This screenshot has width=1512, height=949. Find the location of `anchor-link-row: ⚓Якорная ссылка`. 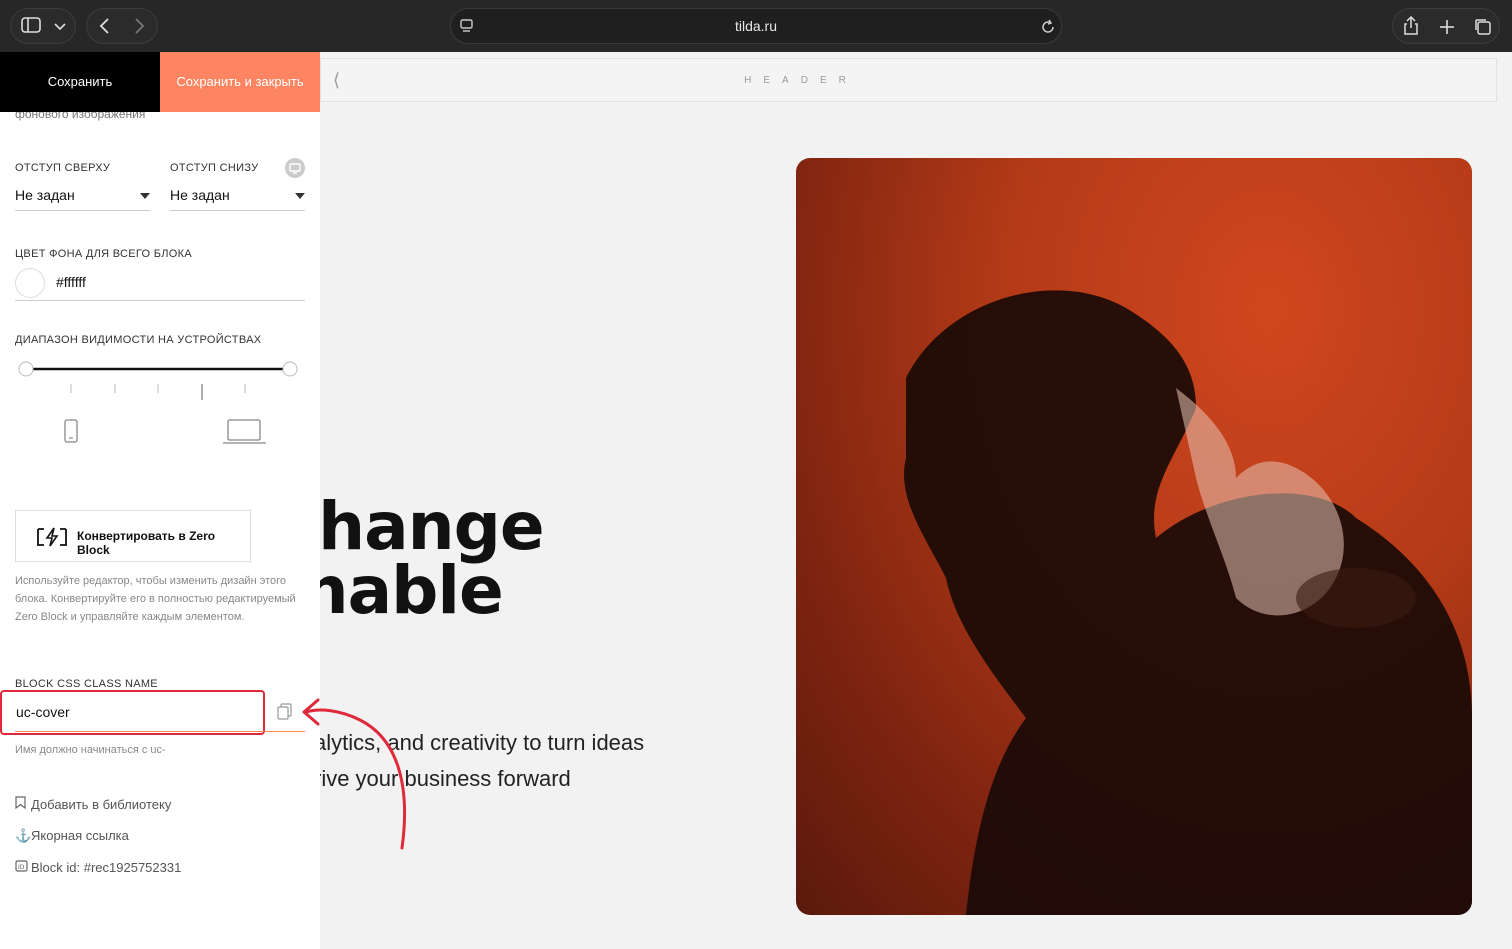

anchor-link-row: ⚓Якорная ссылка is located at coordinates (72, 836).